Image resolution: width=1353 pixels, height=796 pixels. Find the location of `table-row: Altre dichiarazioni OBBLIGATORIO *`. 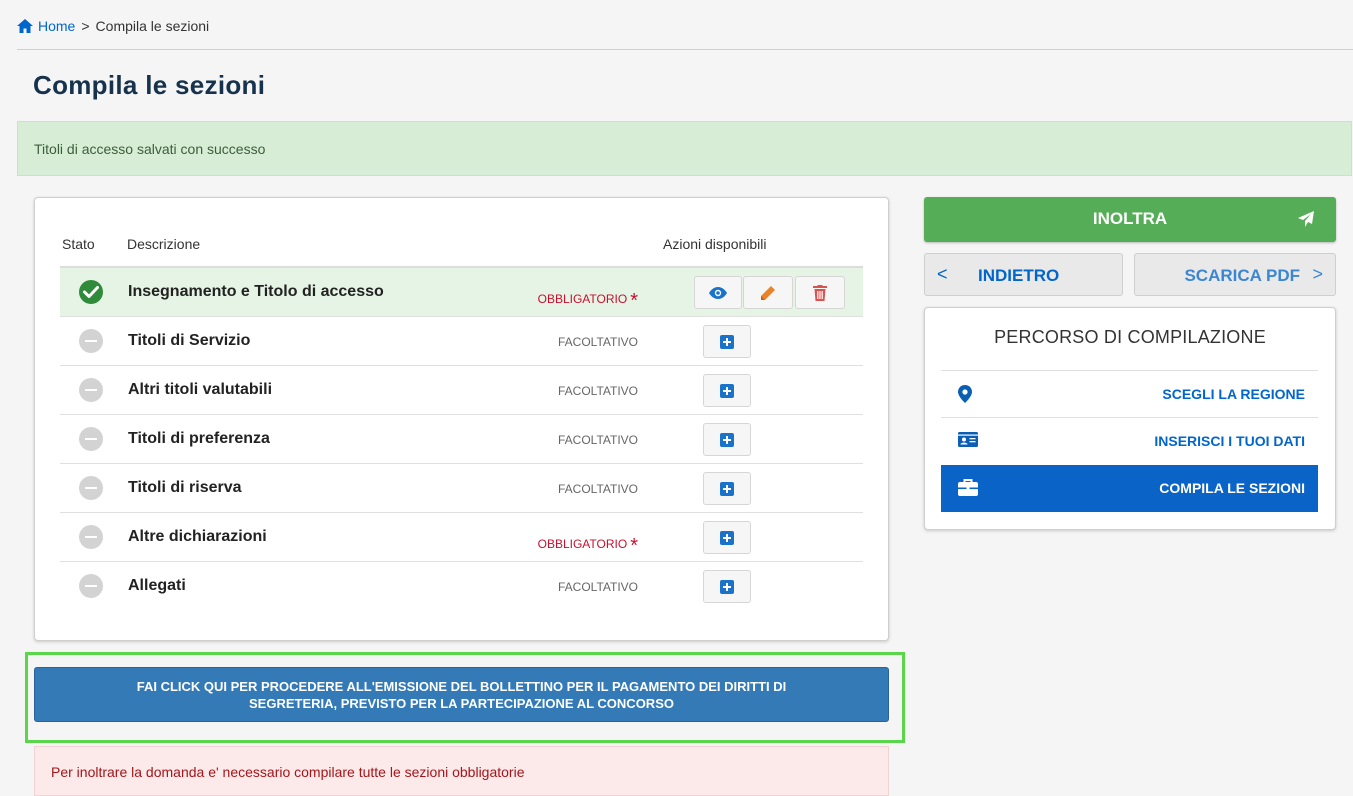

table-row: Altre dichiarazioni OBBLIGATORIO * is located at coordinates (461, 537).